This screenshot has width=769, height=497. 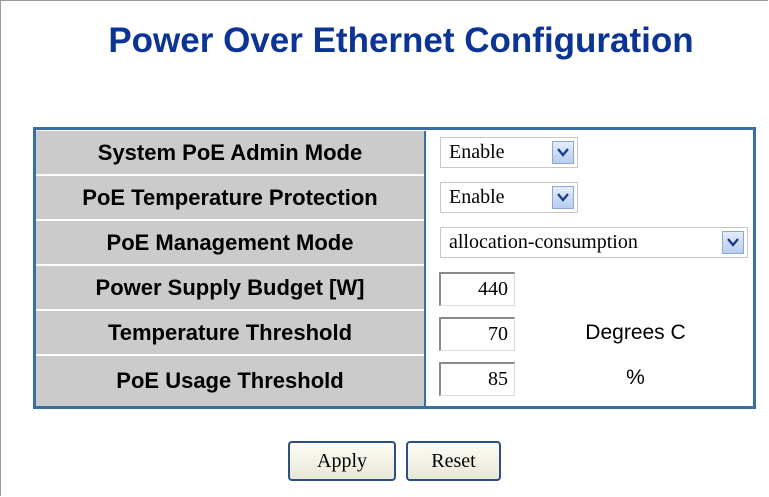 I want to click on poe-management-mode-select: allocation-consumption, so click(x=594, y=242).